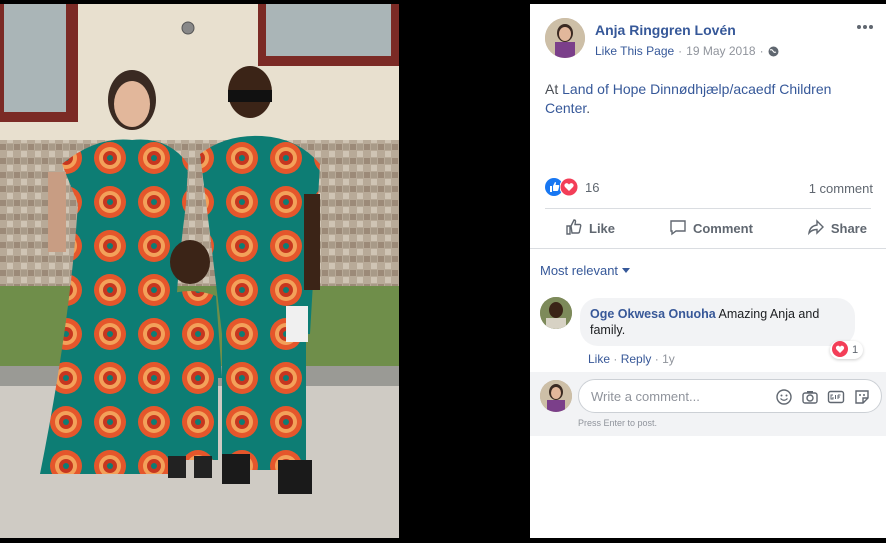 This screenshot has width=886, height=543. I want to click on camera-icon, so click(810, 397).